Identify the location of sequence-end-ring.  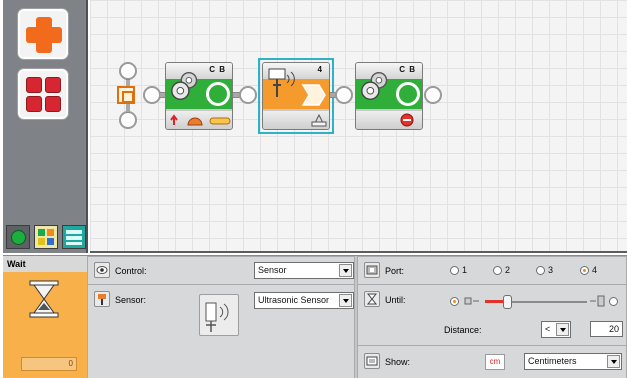
(433, 95).